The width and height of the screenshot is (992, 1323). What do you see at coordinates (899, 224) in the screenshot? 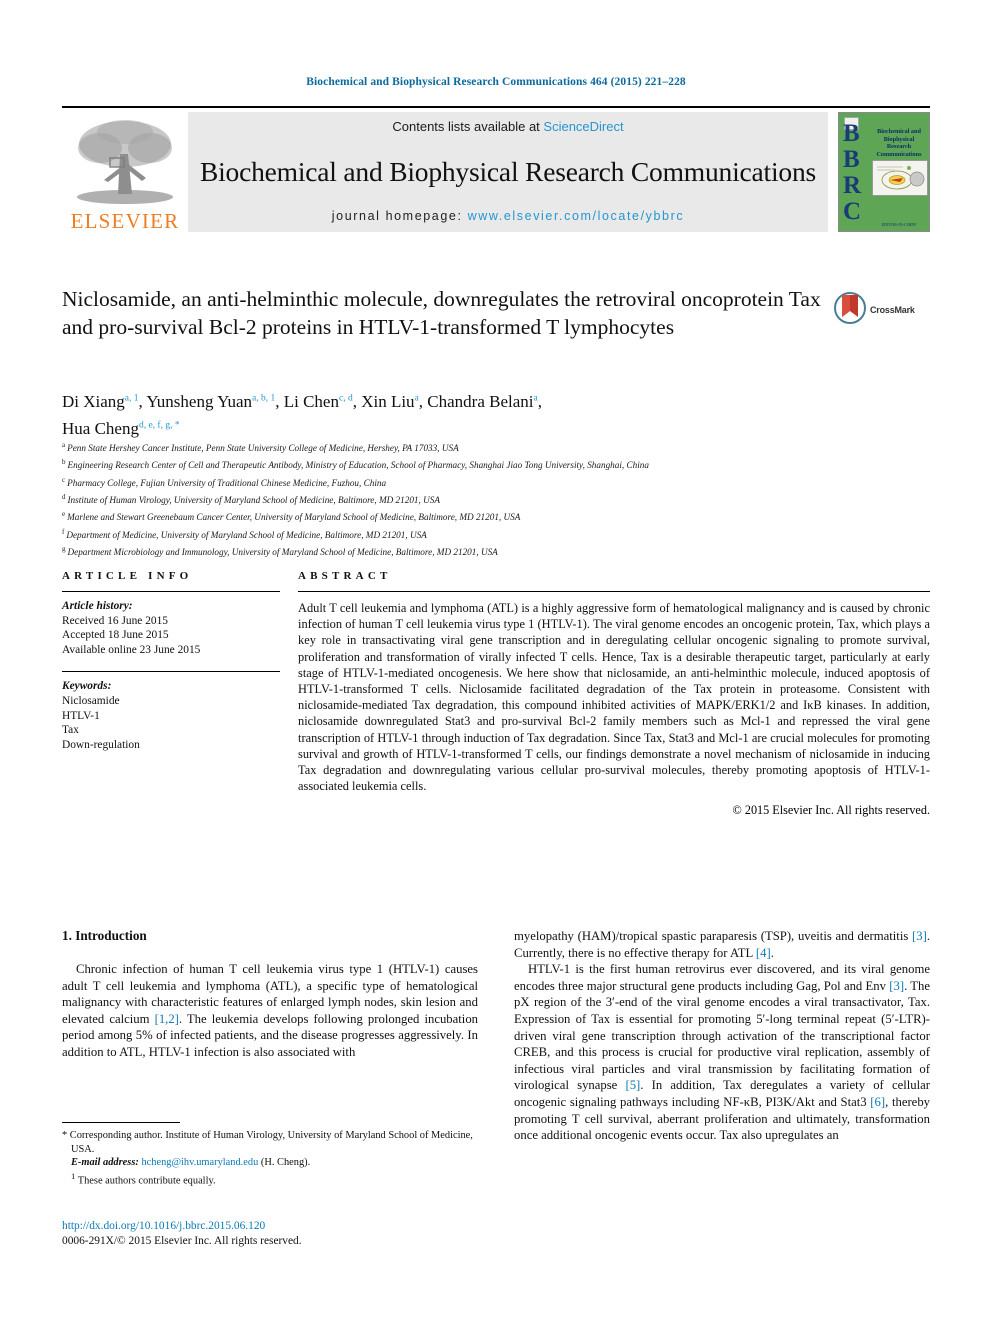
I see `cover-footer-text: EDITOR-IN-CHIEF` at bounding box center [899, 224].